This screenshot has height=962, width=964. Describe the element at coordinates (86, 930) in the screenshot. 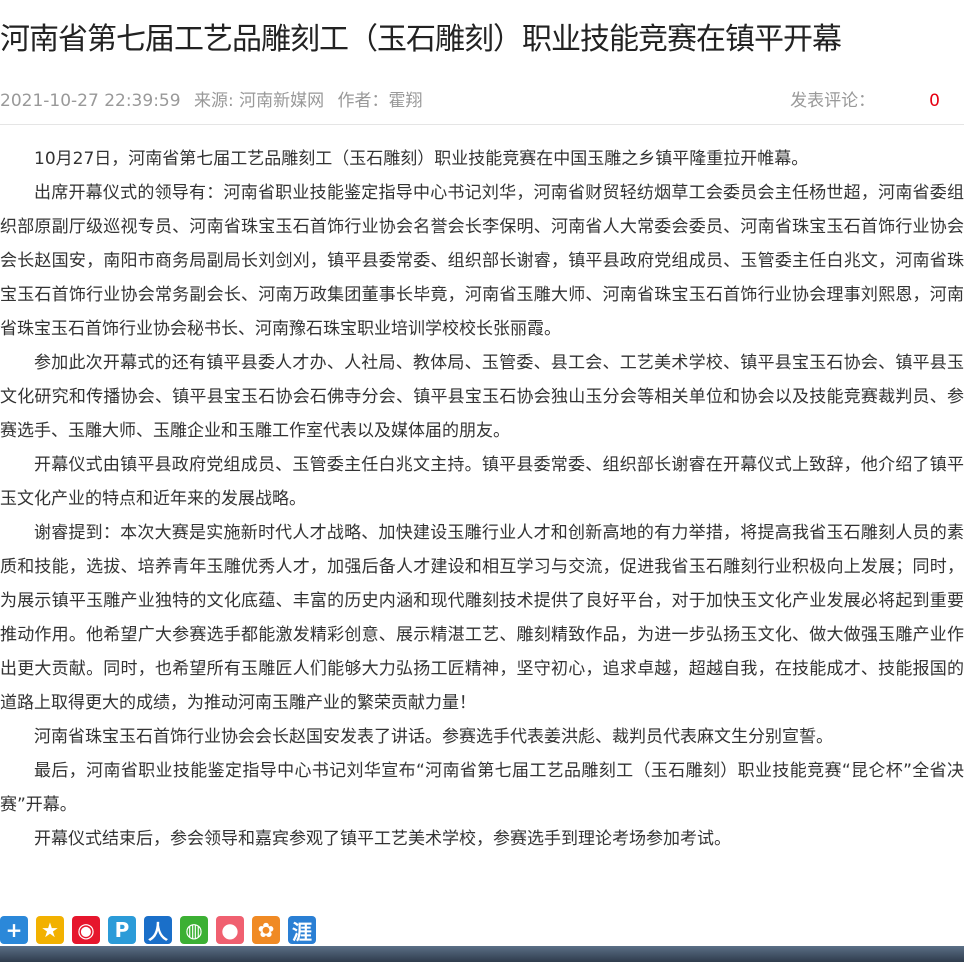

I see `share-weibo-icon: ◉` at that location.